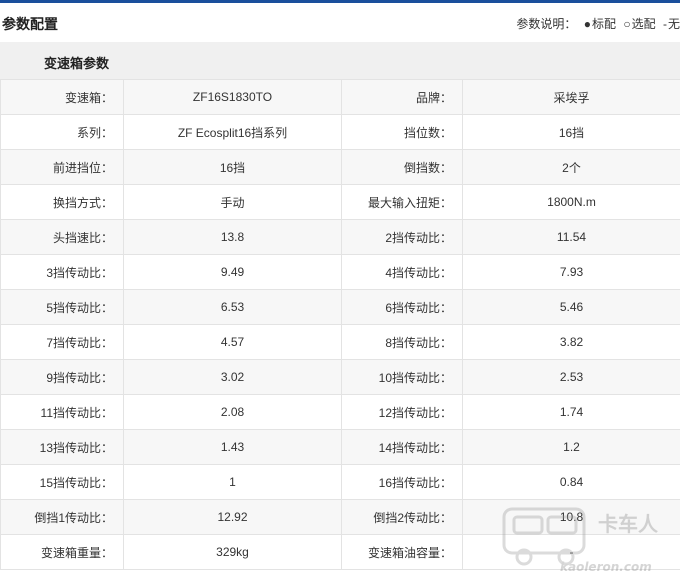  I want to click on table-row: 7挡传动比： 4.57 8挡传动比： 3.82, so click(340, 342).